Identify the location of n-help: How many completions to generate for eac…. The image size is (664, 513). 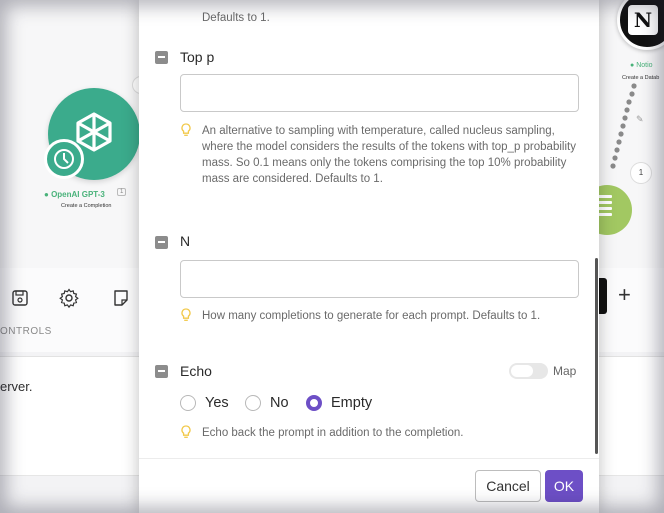
(371, 316).